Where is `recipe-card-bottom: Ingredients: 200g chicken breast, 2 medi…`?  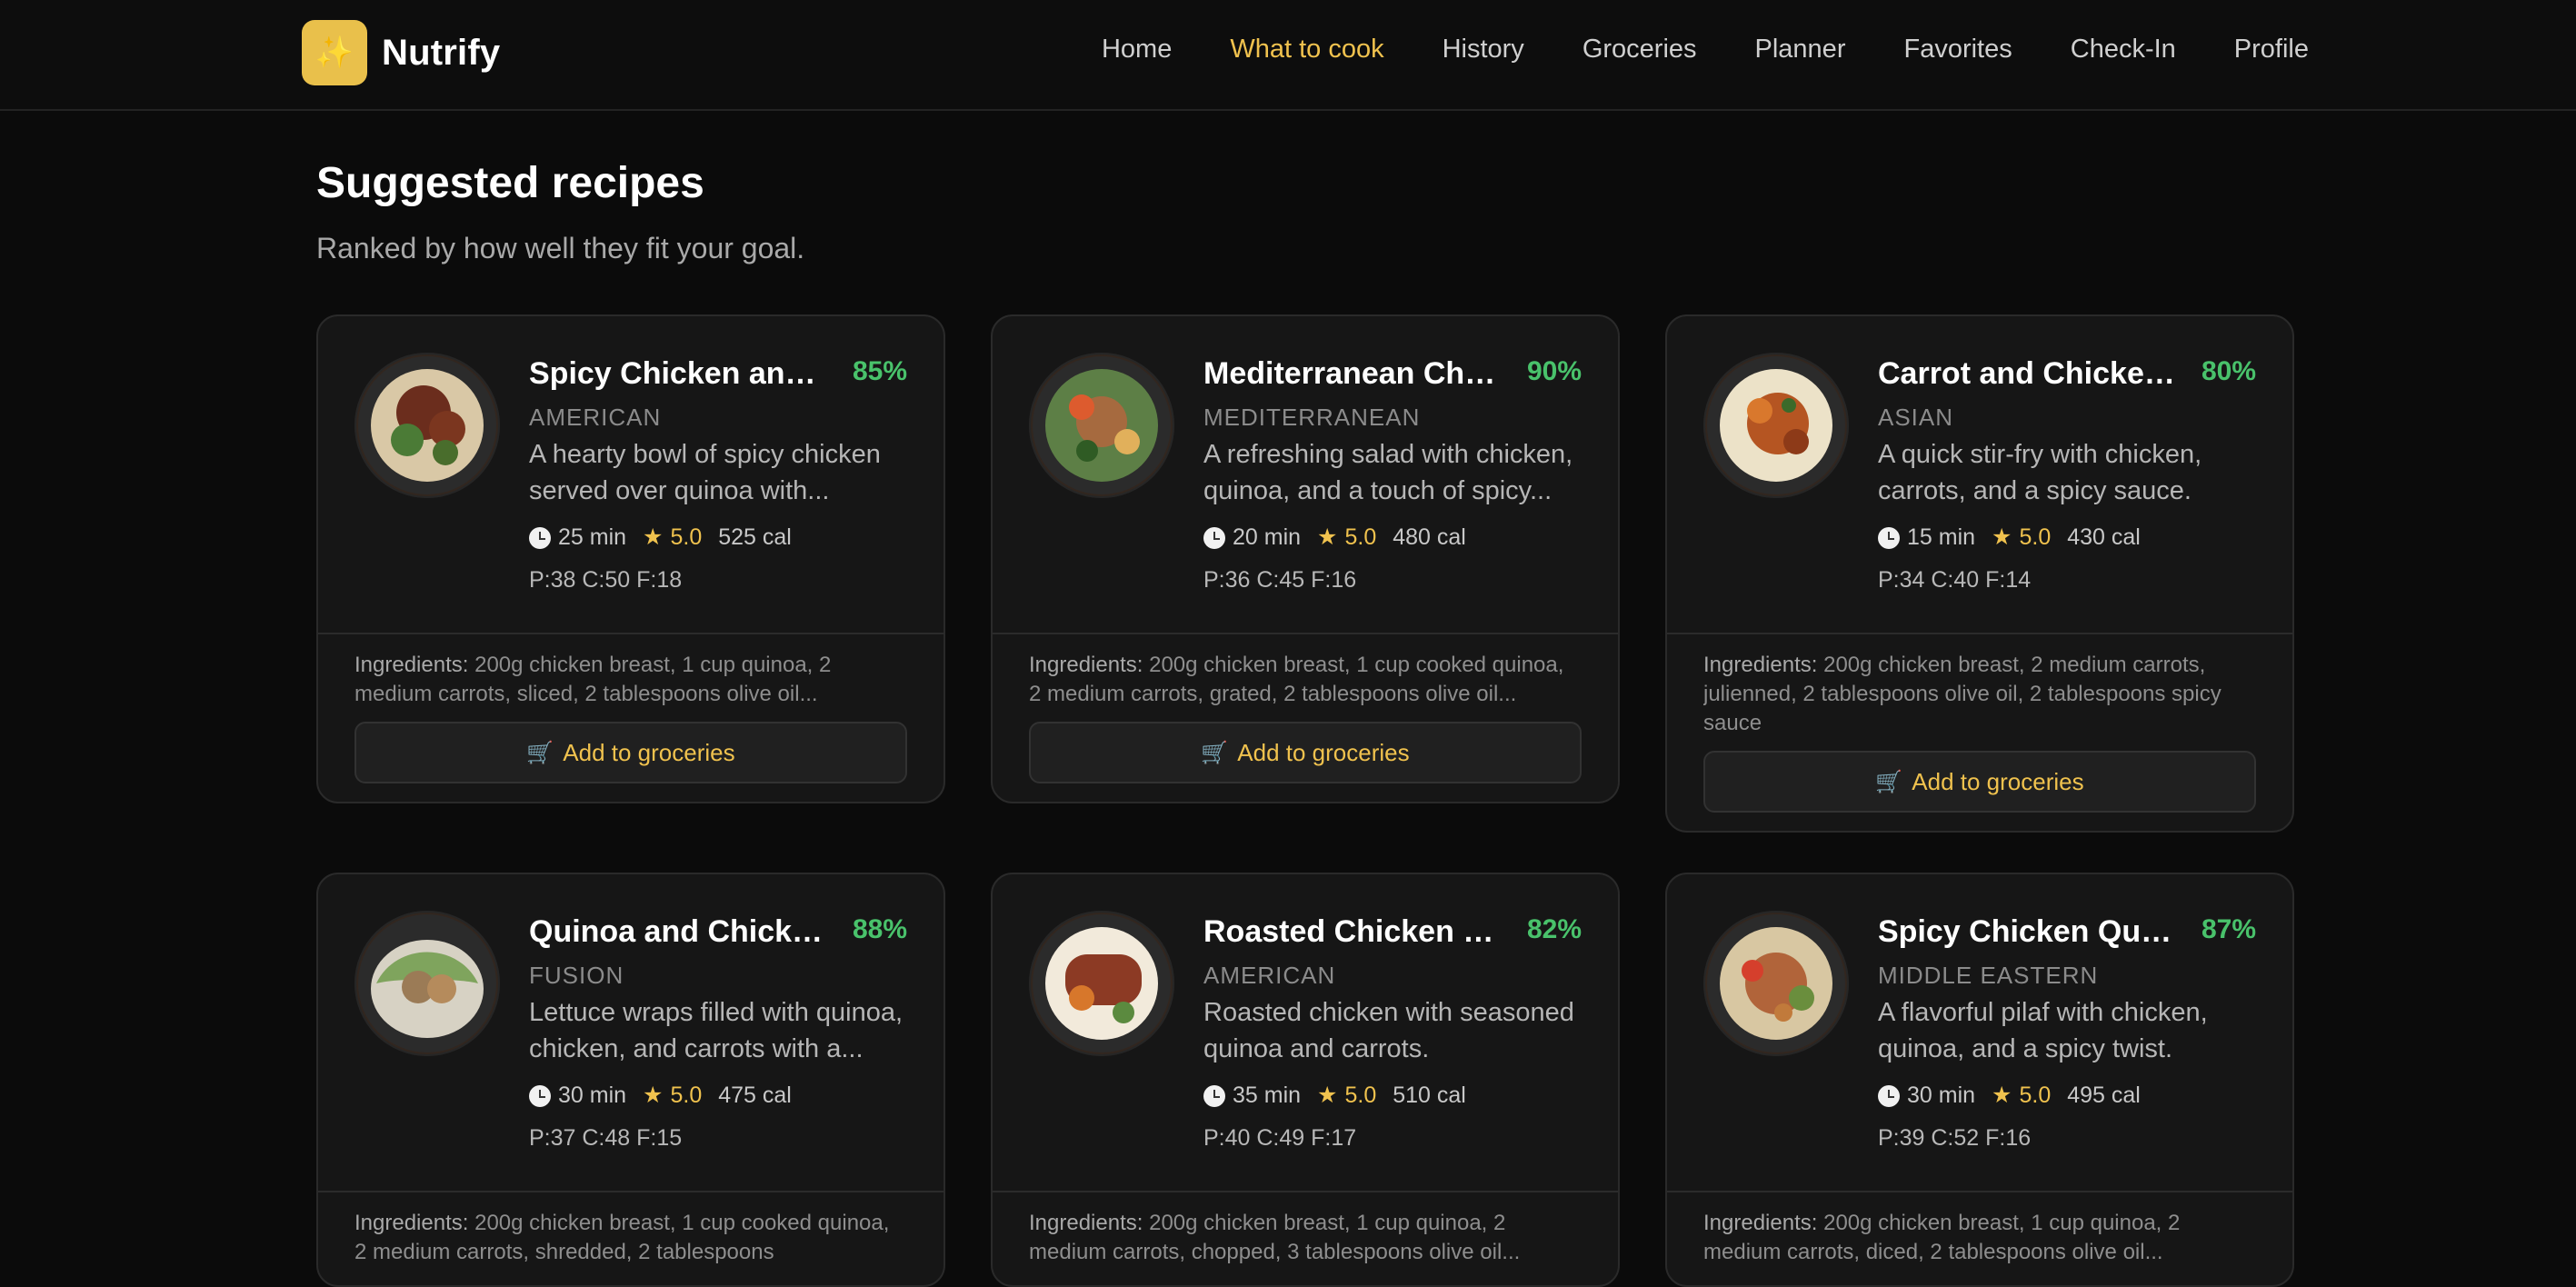 recipe-card-bottom: Ingredients: 200g chicken breast, 2 medi… is located at coordinates (1980, 732).